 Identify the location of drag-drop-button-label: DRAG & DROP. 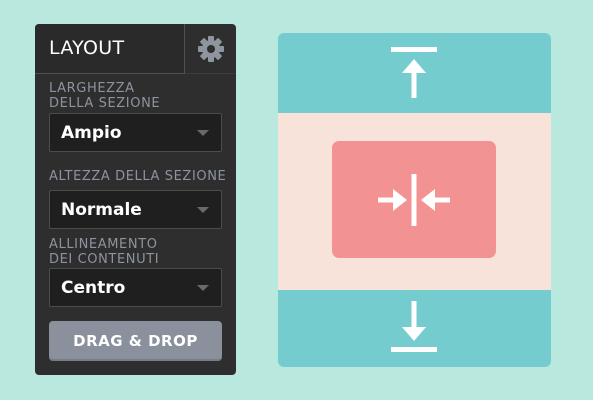
(135, 341).